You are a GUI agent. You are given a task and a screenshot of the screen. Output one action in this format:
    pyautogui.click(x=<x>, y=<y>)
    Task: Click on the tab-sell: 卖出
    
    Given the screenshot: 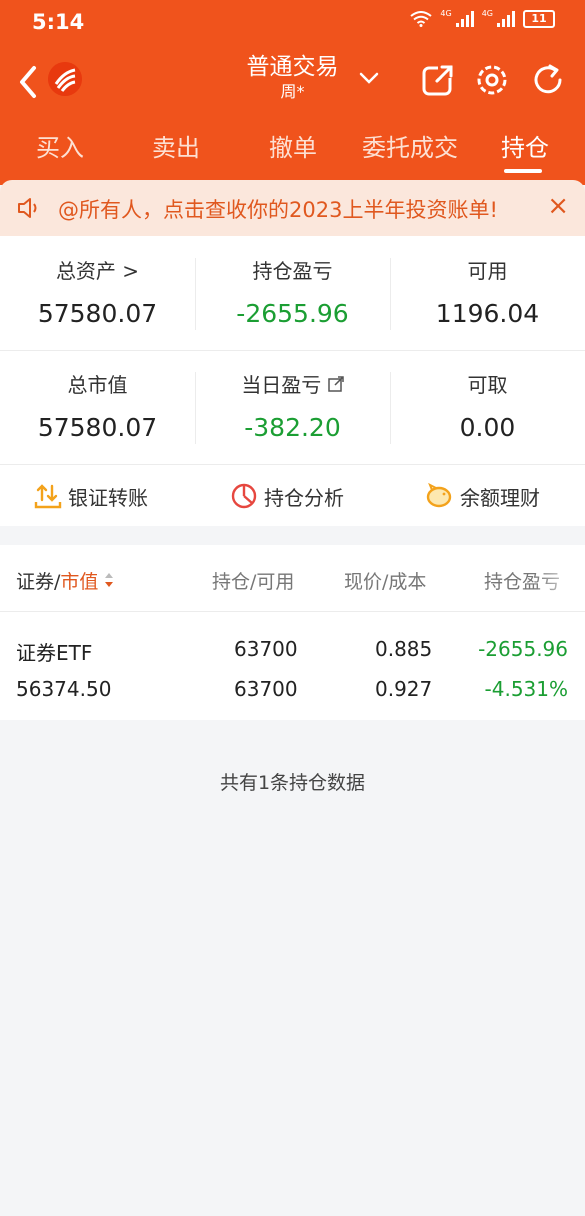 What is the action you would take?
    pyautogui.click(x=176, y=148)
    